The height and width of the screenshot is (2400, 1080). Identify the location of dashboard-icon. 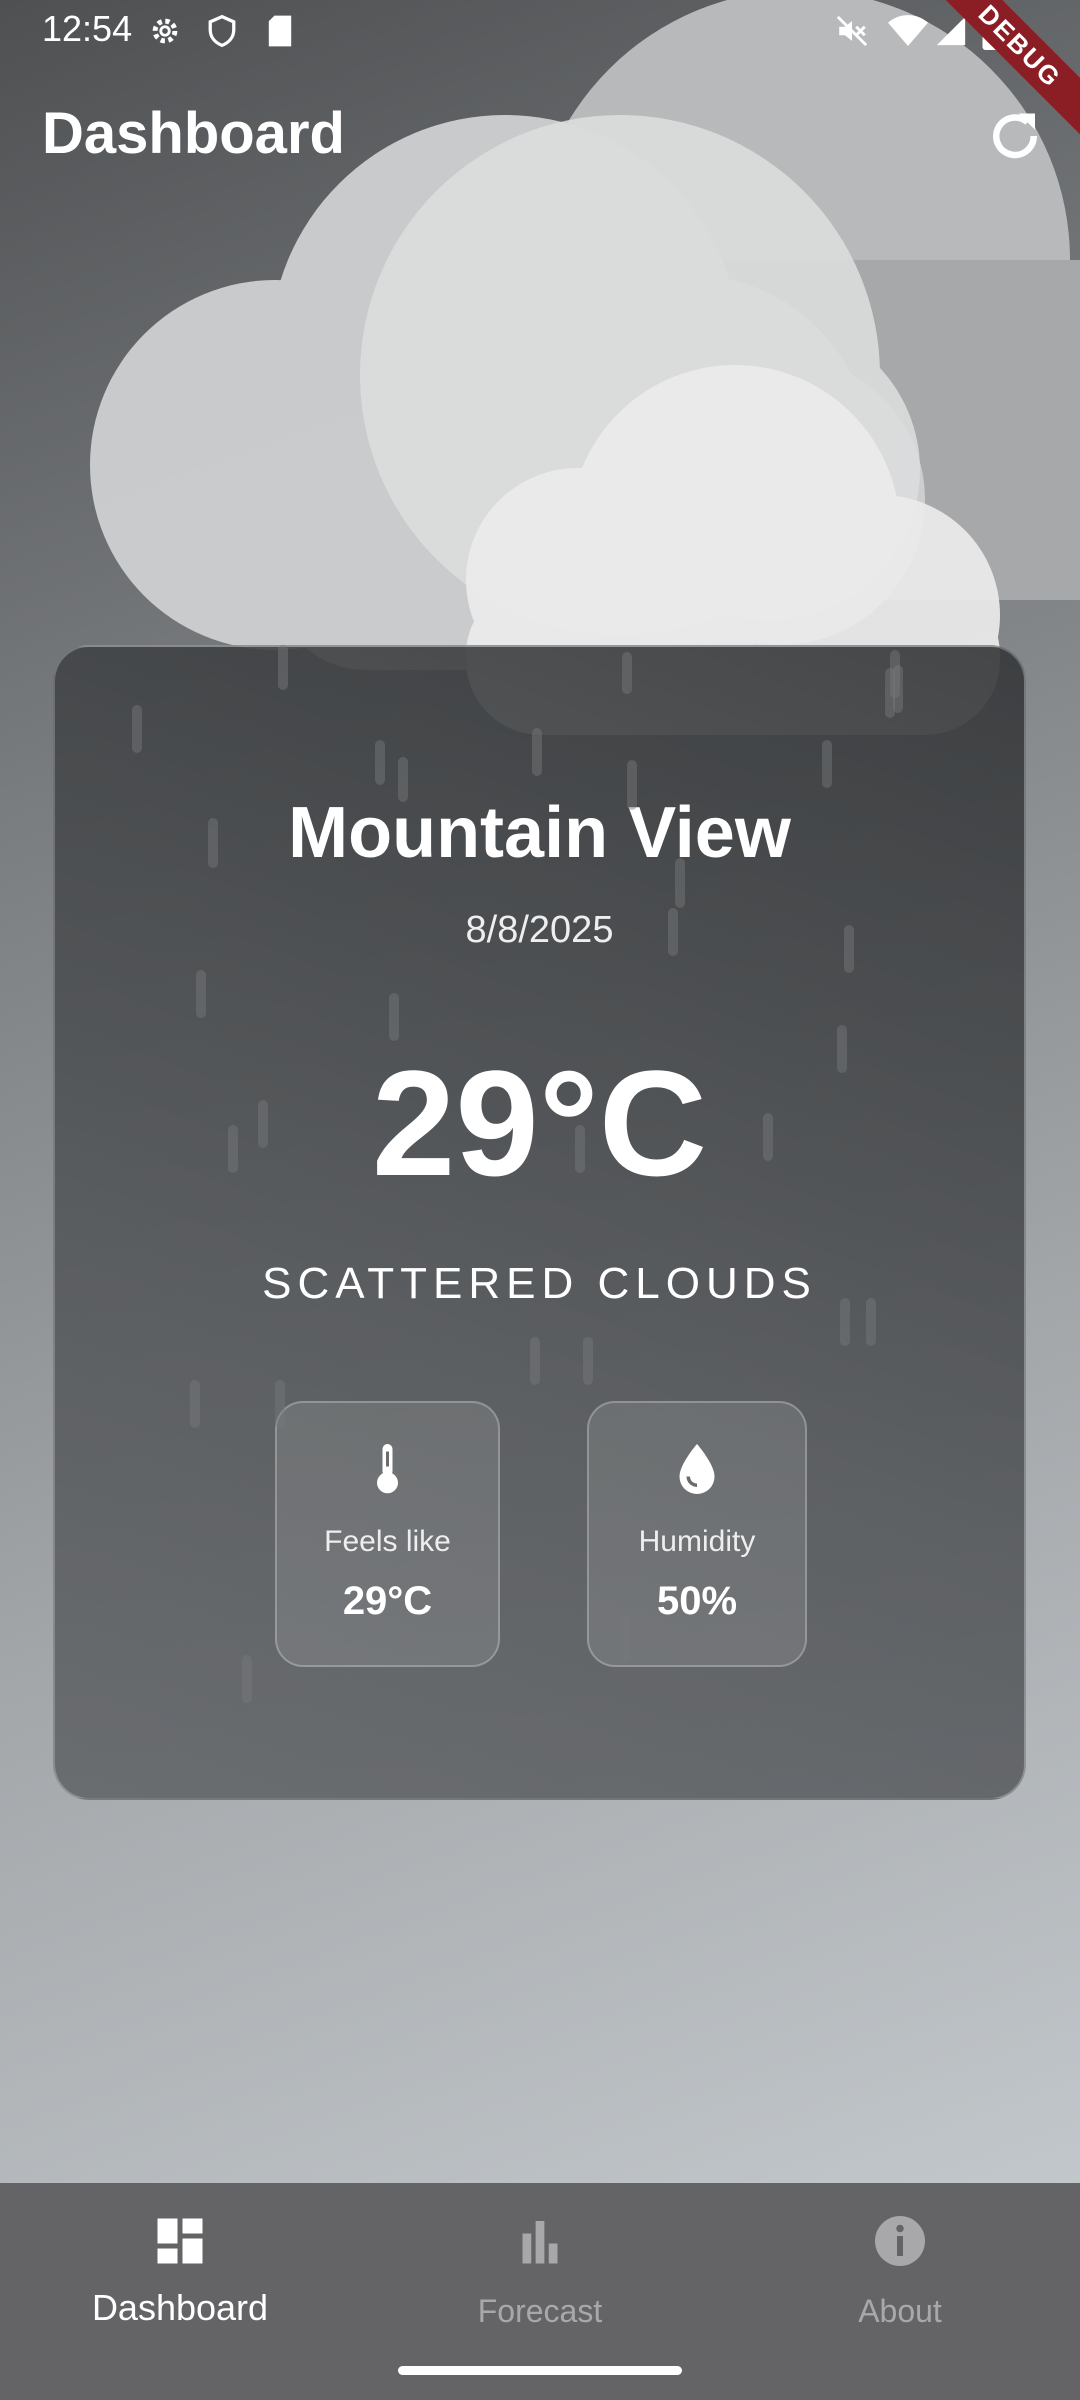
(180, 2241).